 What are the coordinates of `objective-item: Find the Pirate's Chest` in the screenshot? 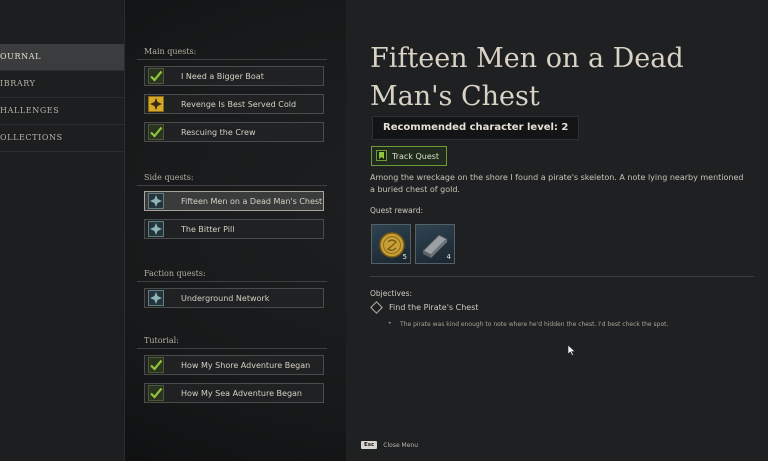 It's located at (424, 307).